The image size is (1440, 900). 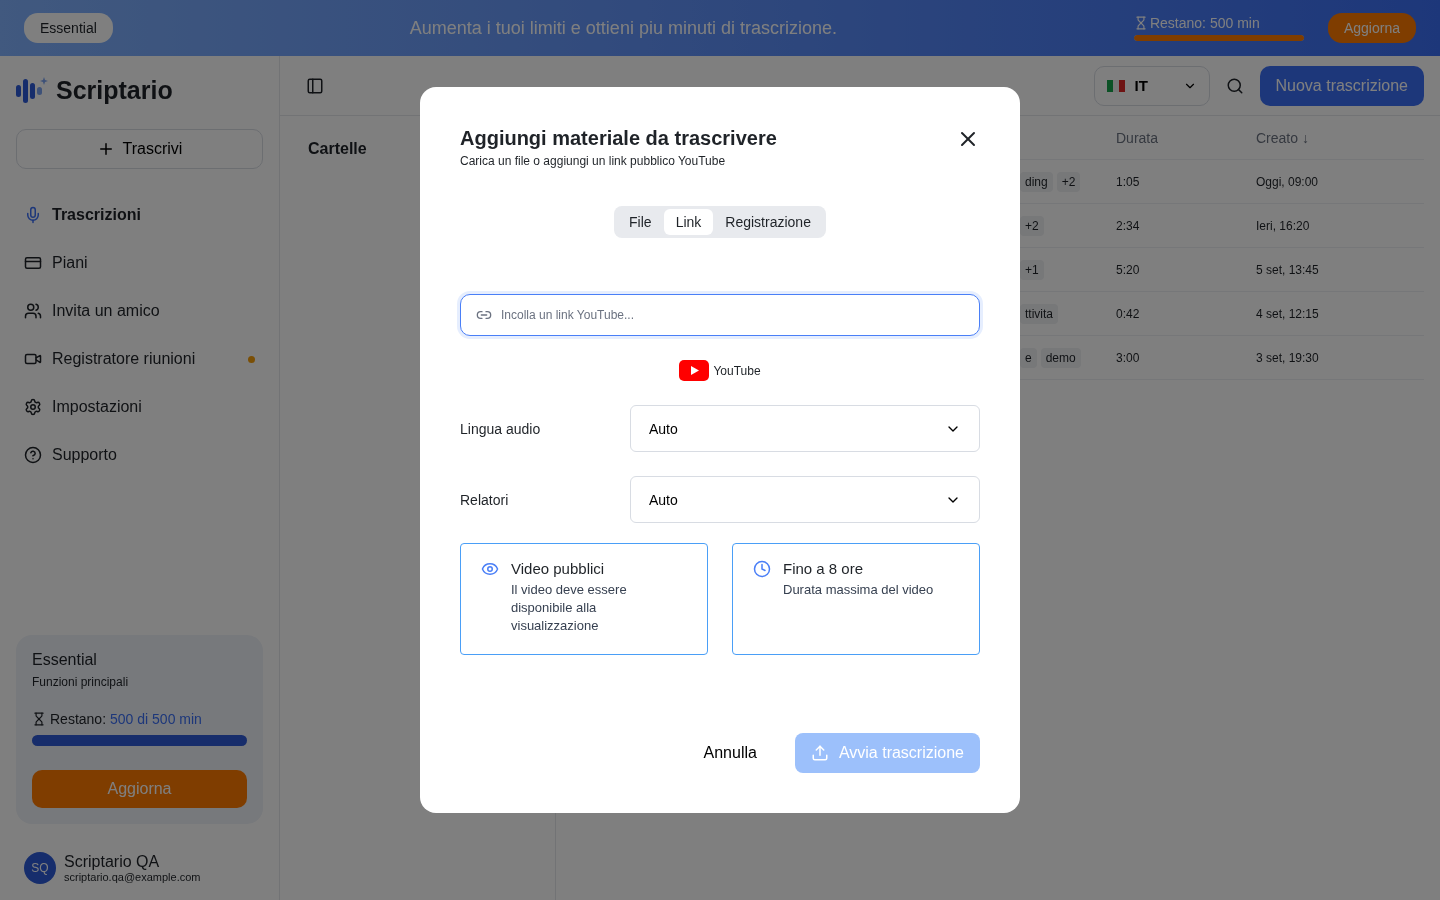 I want to click on duration-cell-text: 5:20, so click(x=1128, y=269).